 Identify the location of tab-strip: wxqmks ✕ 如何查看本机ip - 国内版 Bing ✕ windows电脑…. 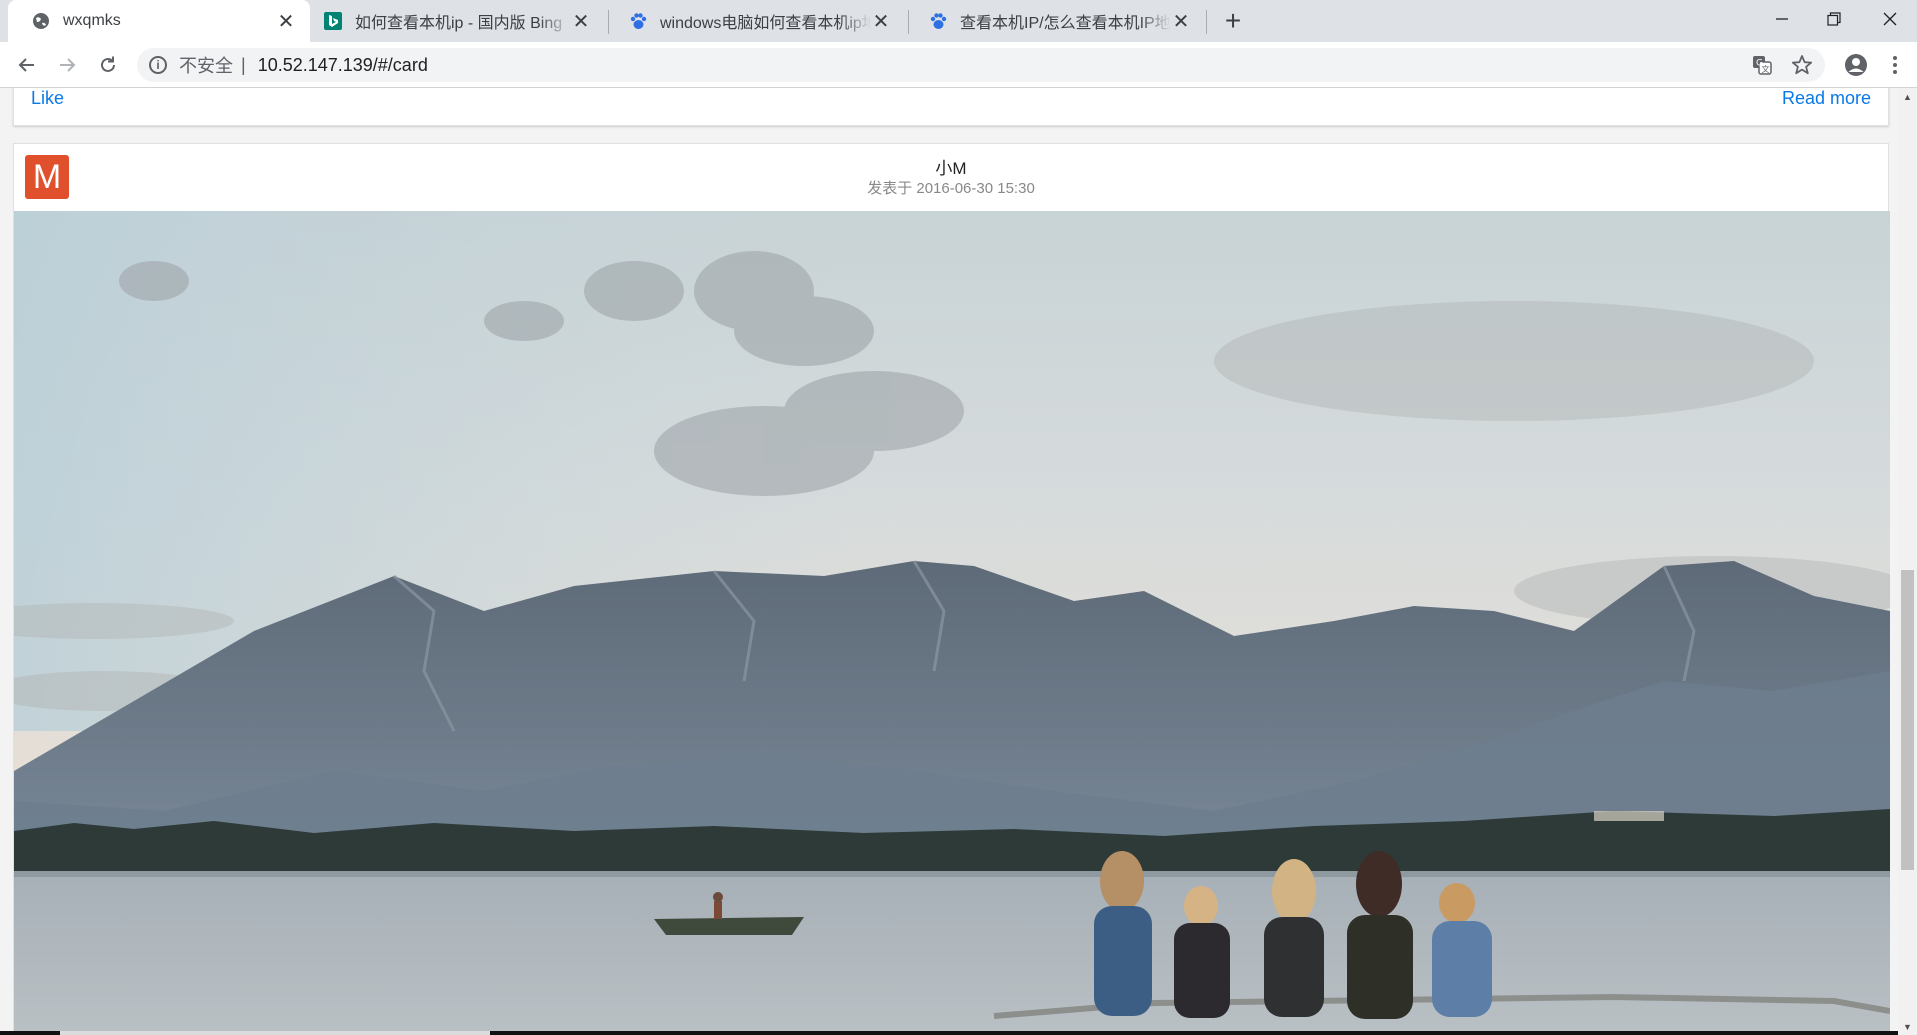
(958, 21).